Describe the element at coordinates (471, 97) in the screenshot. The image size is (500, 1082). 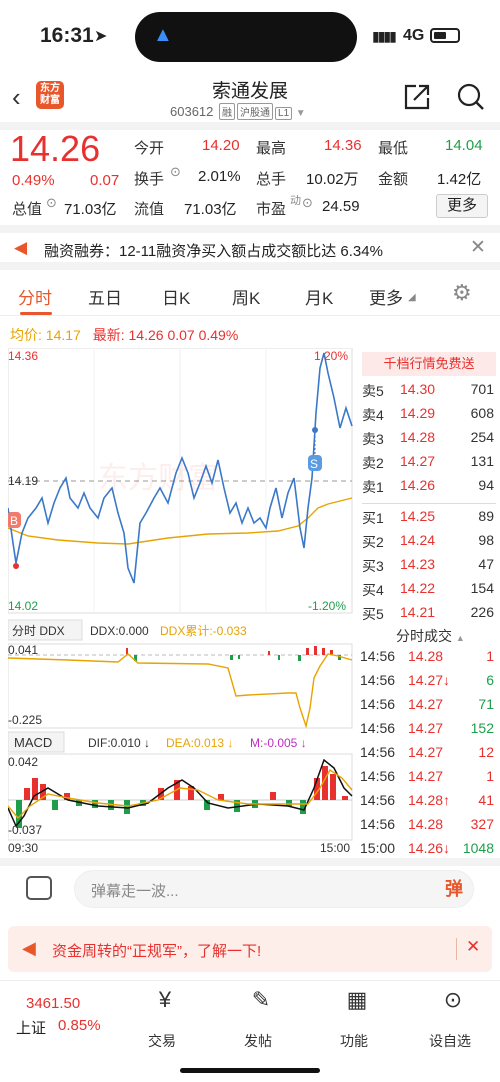
I see `search-icon` at that location.